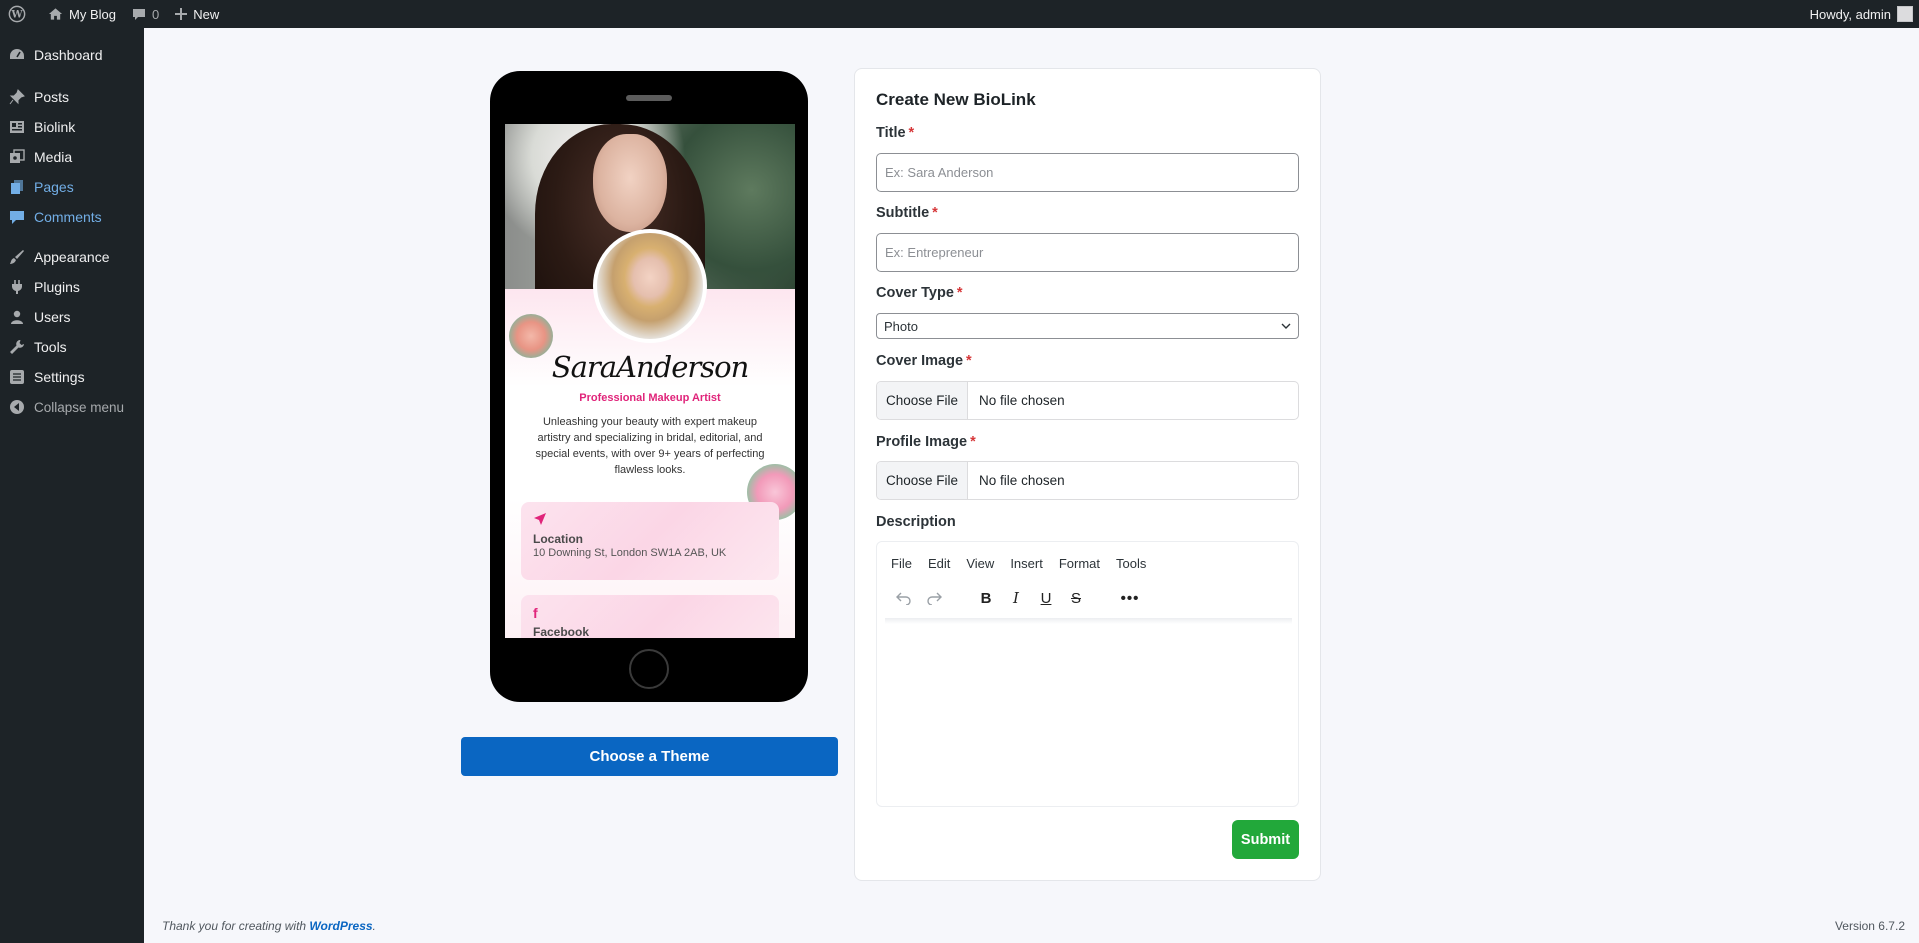 This screenshot has width=1919, height=943. I want to click on title-input, so click(1087, 172).